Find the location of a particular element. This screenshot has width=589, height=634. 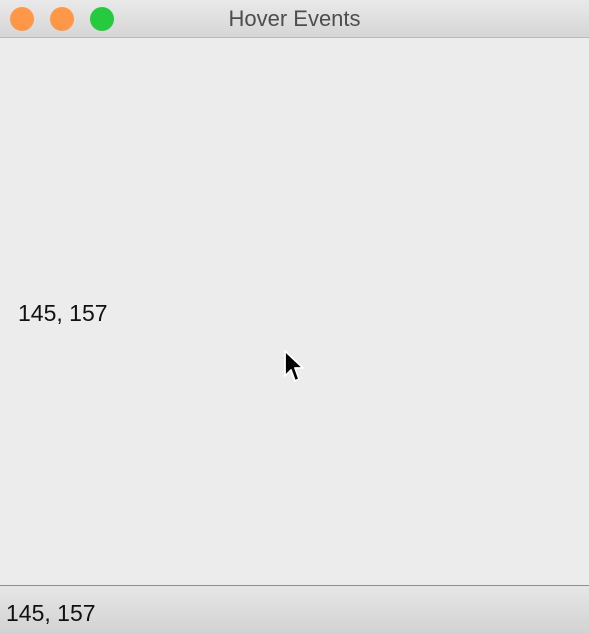

title-bar: Hover Events is located at coordinates (294, 19).